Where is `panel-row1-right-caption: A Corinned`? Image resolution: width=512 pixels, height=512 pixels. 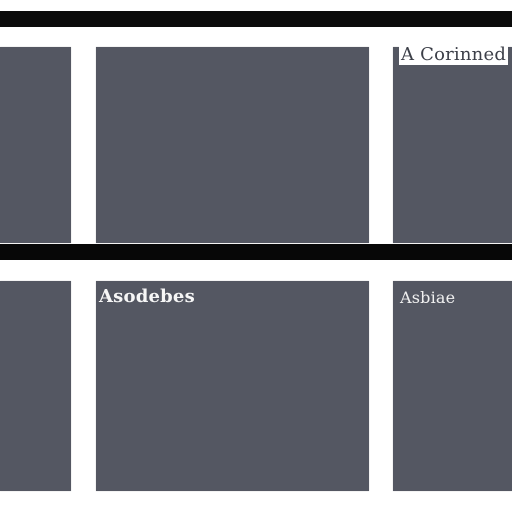
panel-row1-right-caption: A Corinned is located at coordinates (454, 54).